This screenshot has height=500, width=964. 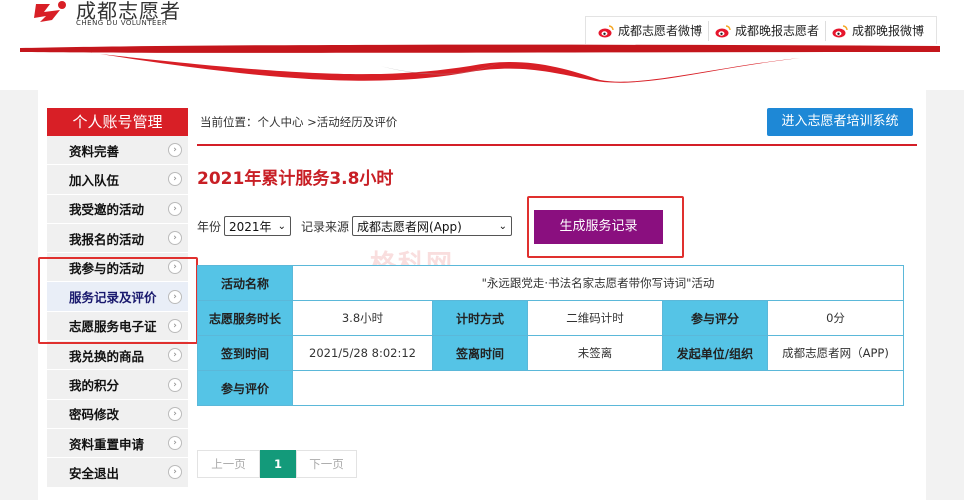 I want to click on weibo-link-label: 成都晚报志愿者, so click(x=777, y=31).